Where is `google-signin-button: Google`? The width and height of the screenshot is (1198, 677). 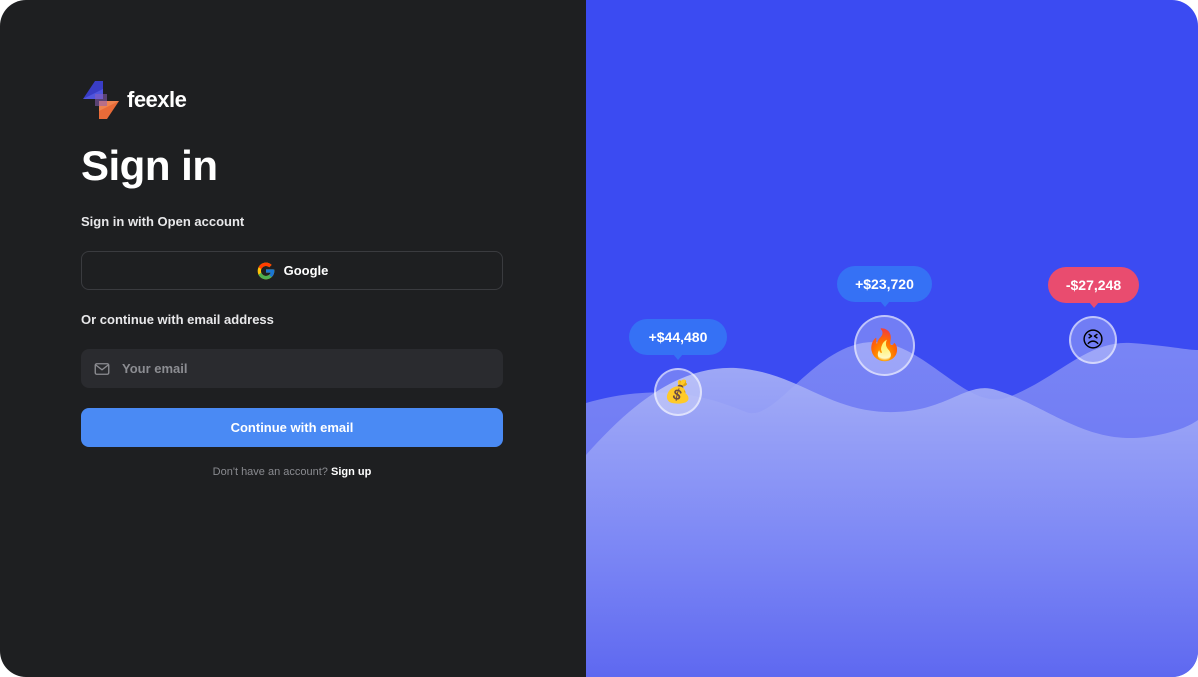 google-signin-button: Google is located at coordinates (292, 270).